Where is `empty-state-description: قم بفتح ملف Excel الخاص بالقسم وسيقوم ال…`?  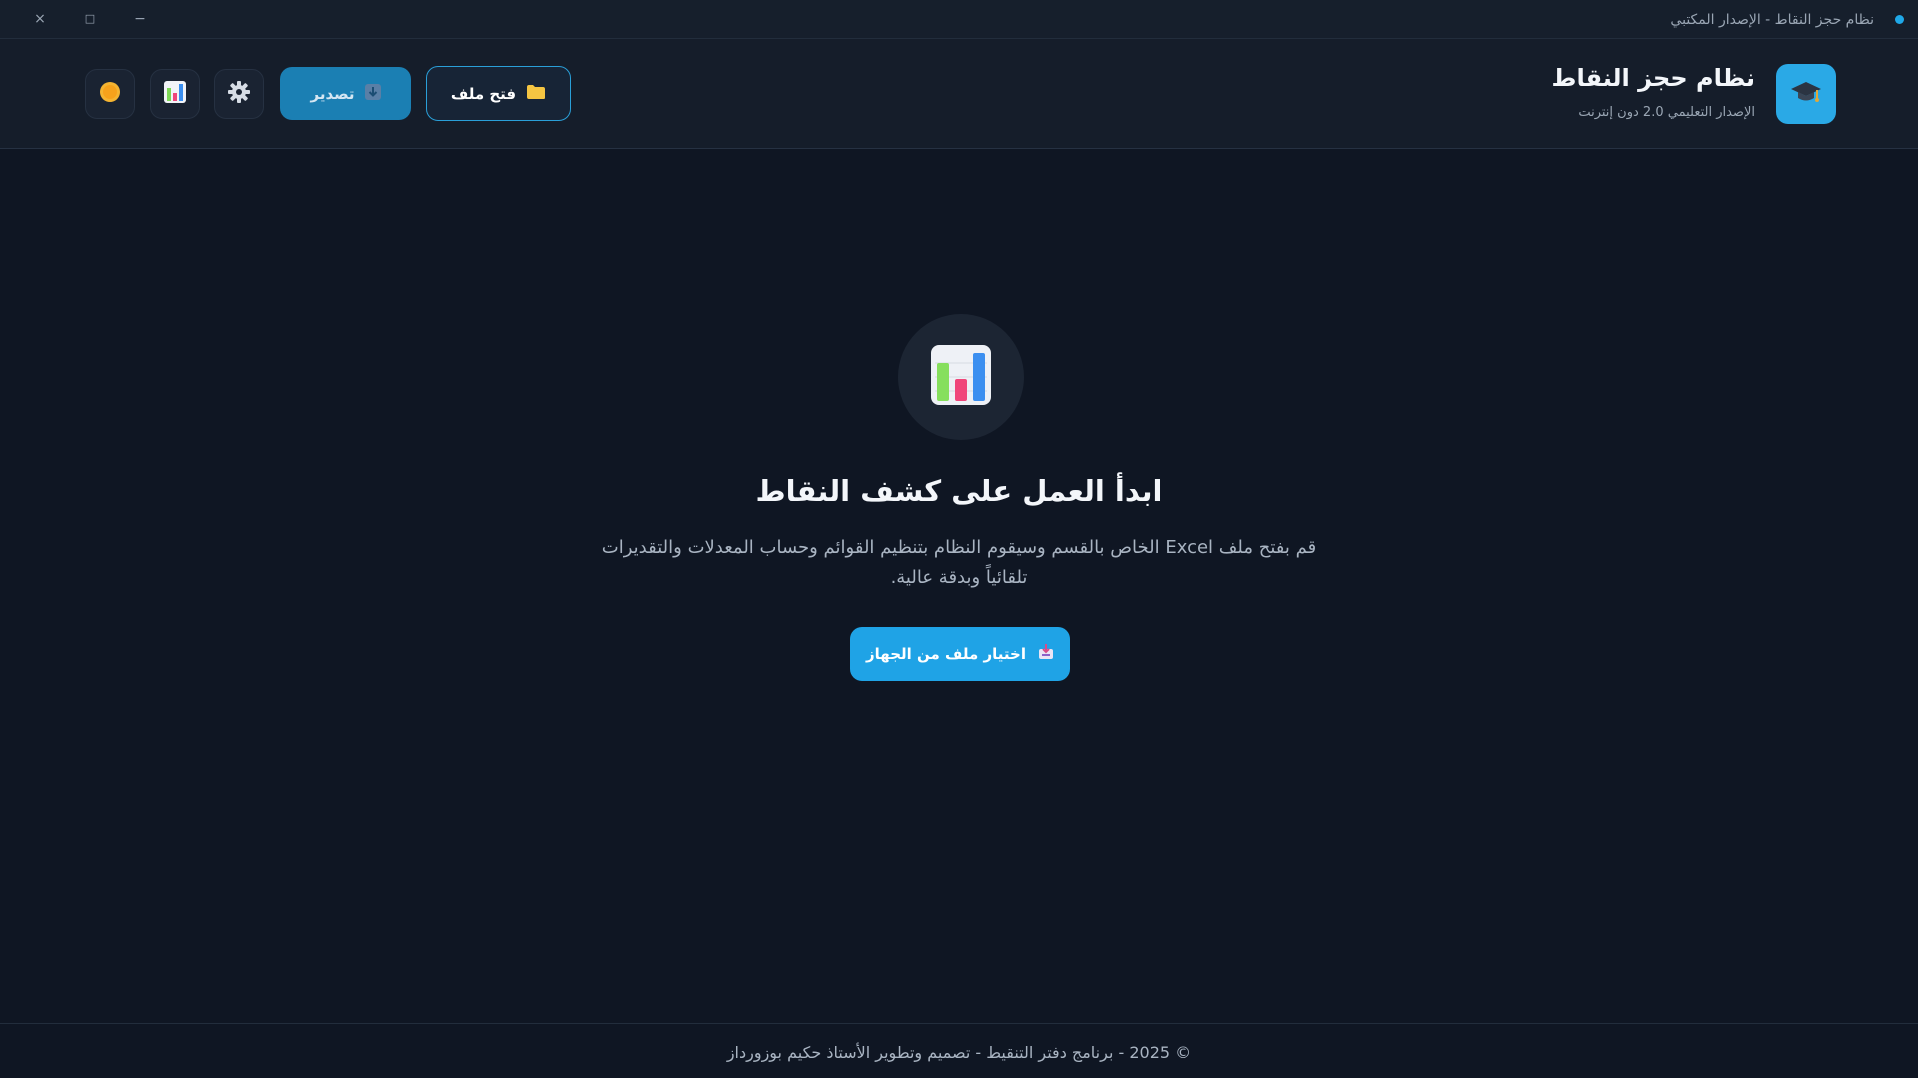
empty-state-description: قم بفتح ملف Excel الخاص بالقسم وسيقوم ال… is located at coordinates (959, 562).